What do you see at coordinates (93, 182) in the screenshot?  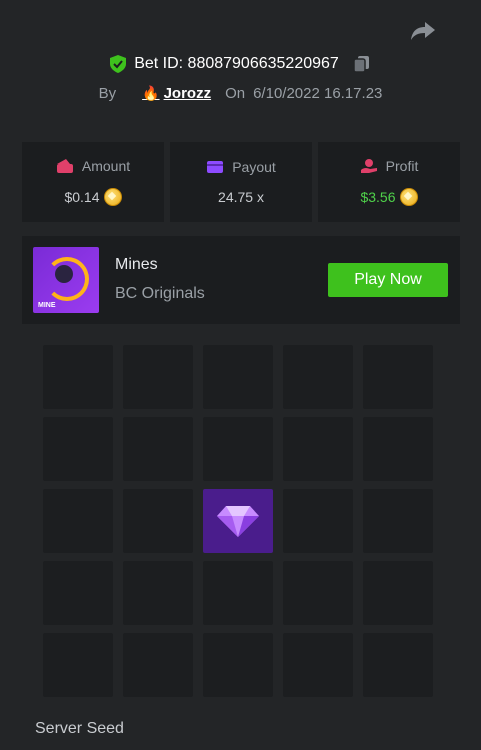 I see `stat-amount: Amount $0.14` at bounding box center [93, 182].